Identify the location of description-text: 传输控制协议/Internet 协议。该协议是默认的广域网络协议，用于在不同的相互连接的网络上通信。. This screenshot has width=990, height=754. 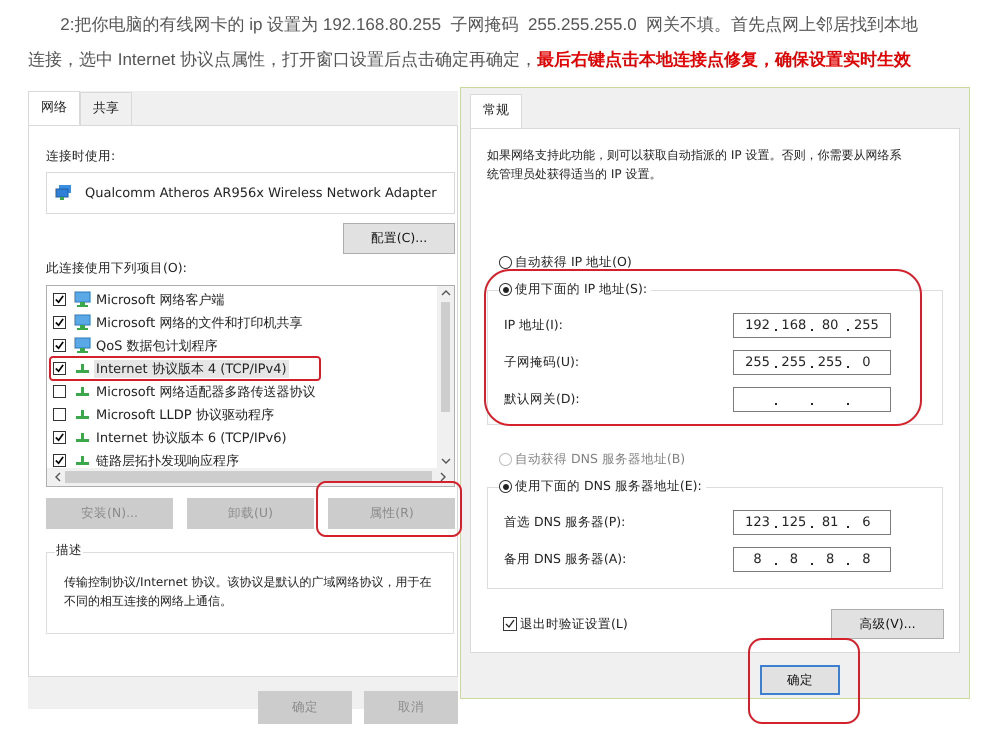
(248, 592).